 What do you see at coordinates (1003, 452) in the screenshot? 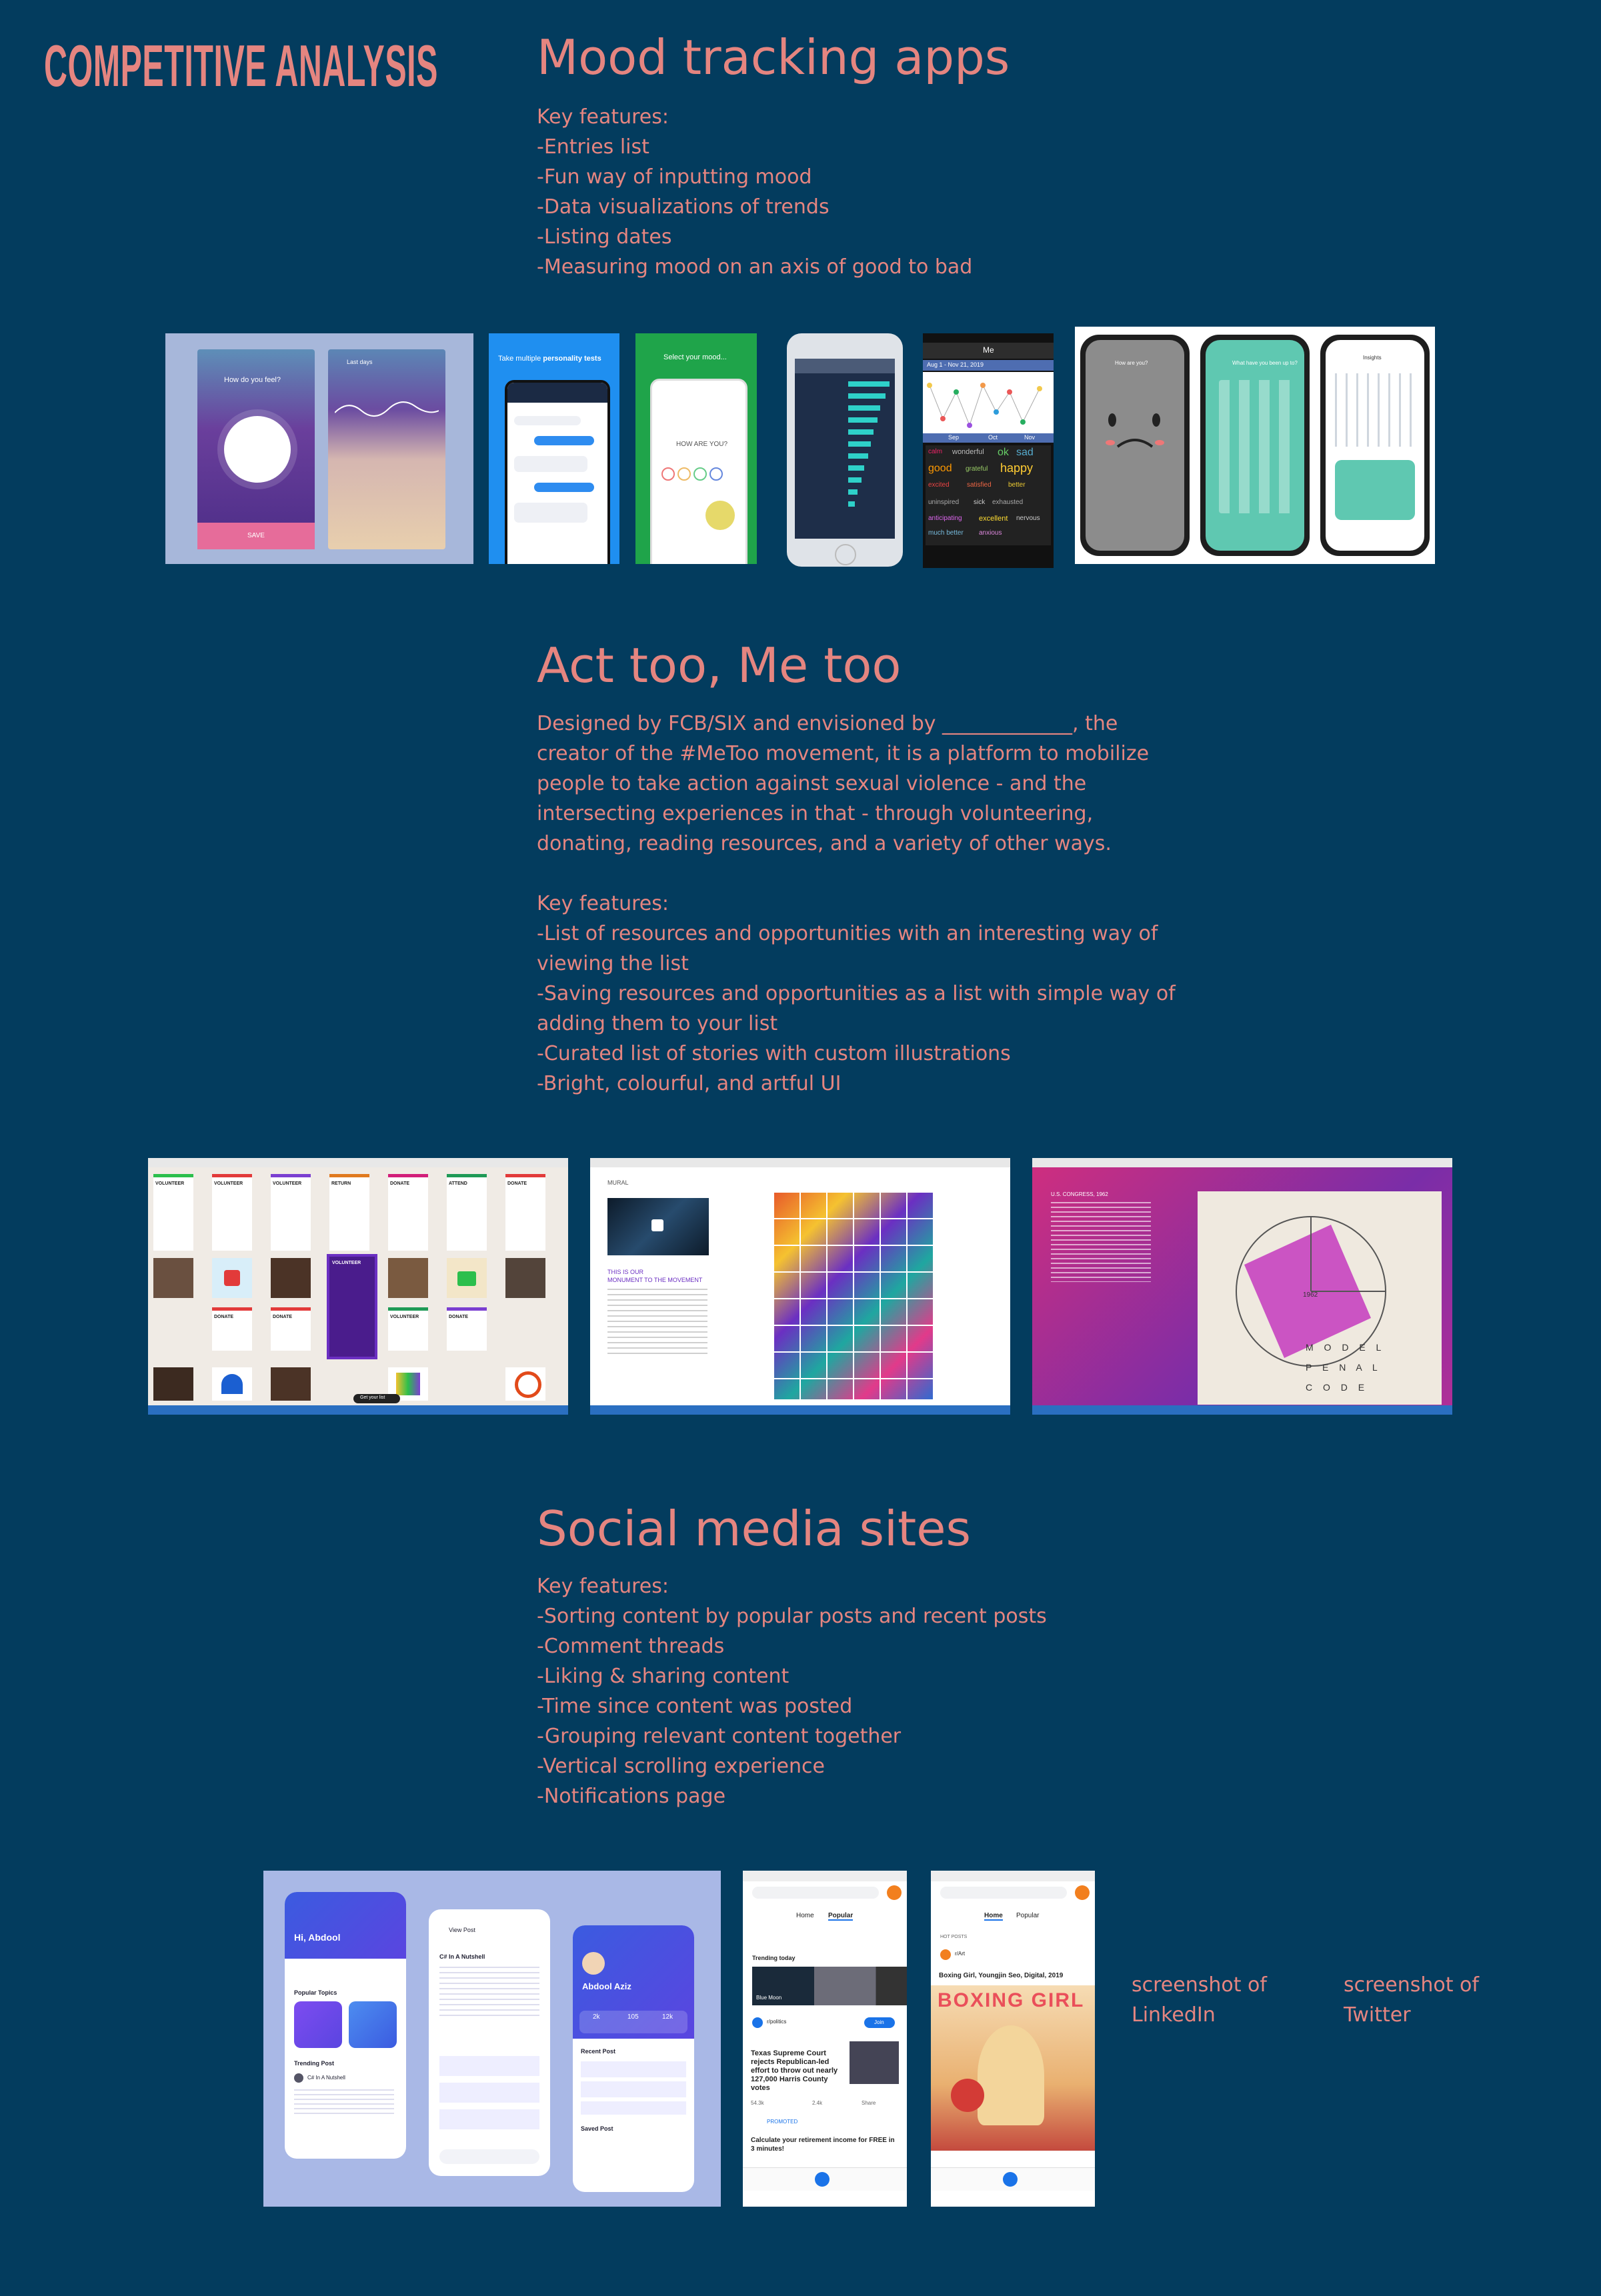
I see `mood-word: ok` at bounding box center [1003, 452].